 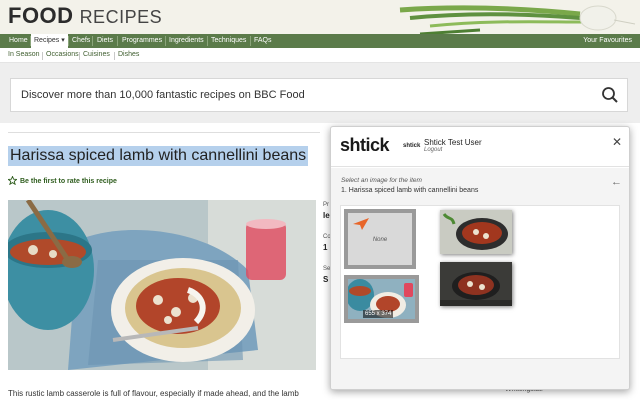 What do you see at coordinates (49, 41) in the screenshot?
I see `nav-recipes: Recipes ▾` at bounding box center [49, 41].